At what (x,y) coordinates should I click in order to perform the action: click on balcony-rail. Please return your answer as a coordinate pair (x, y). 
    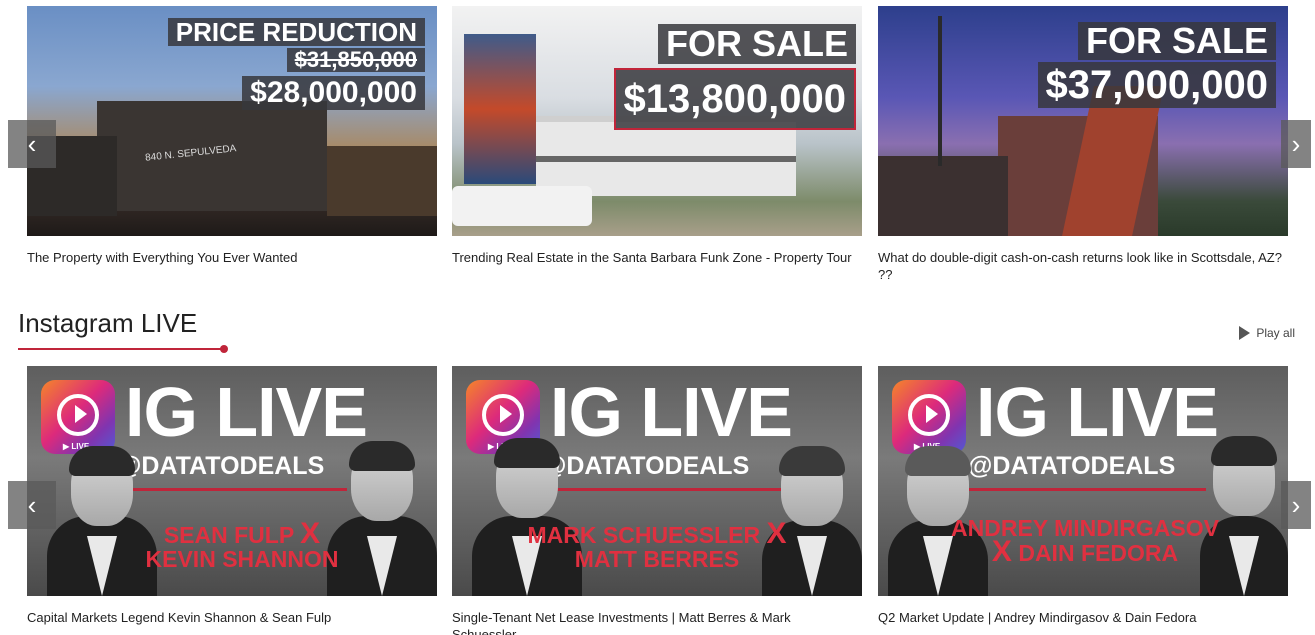
    Looking at the image, I should click on (666, 159).